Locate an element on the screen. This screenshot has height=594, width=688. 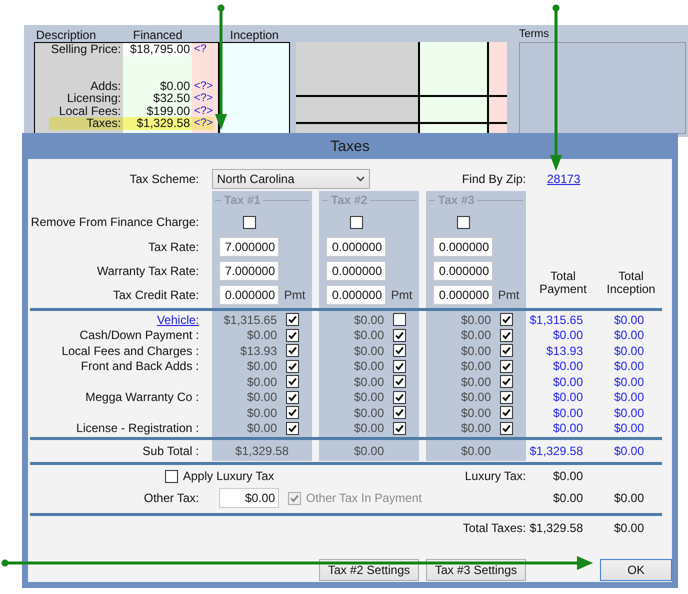
field-label: Licensing: is located at coordinates (94, 98).